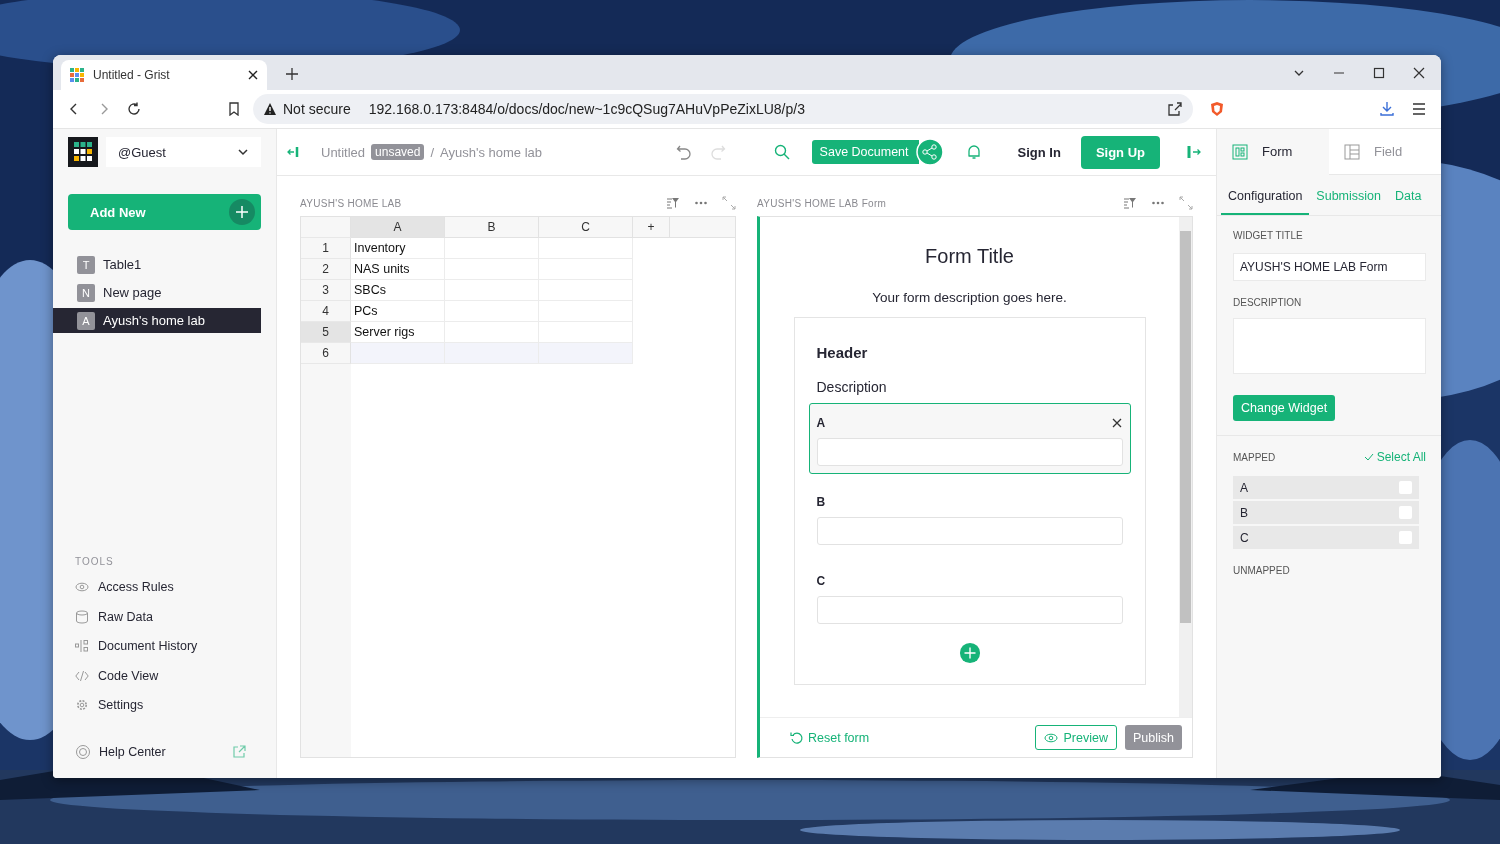 The image size is (1500, 844). Describe the element at coordinates (157, 264) in the screenshot. I see `page-item: T Table1` at that location.